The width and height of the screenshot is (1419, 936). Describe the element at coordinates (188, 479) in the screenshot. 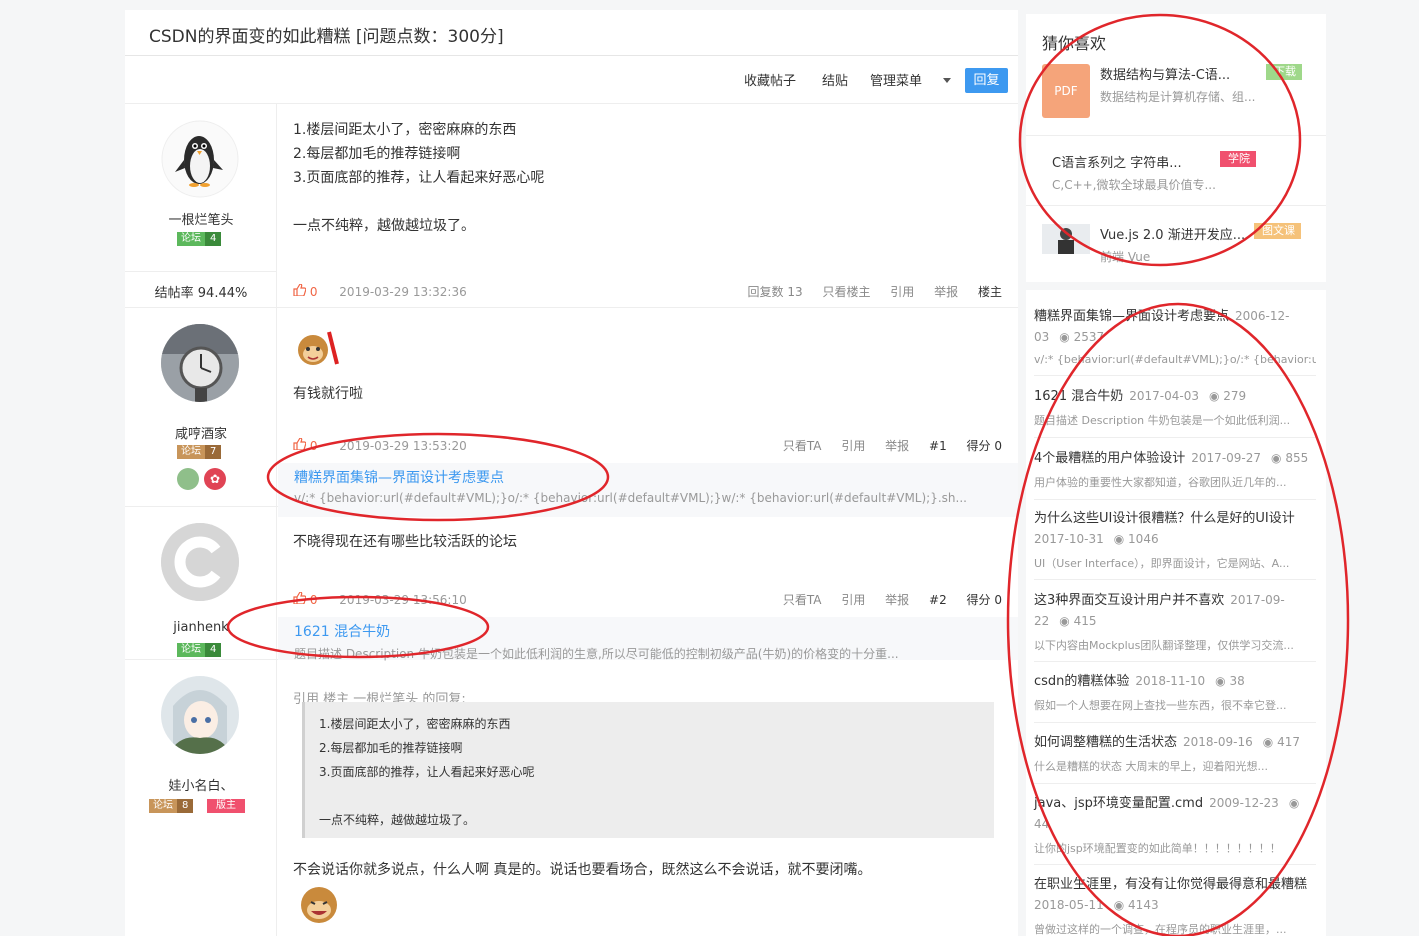

I see `medal-icon` at that location.